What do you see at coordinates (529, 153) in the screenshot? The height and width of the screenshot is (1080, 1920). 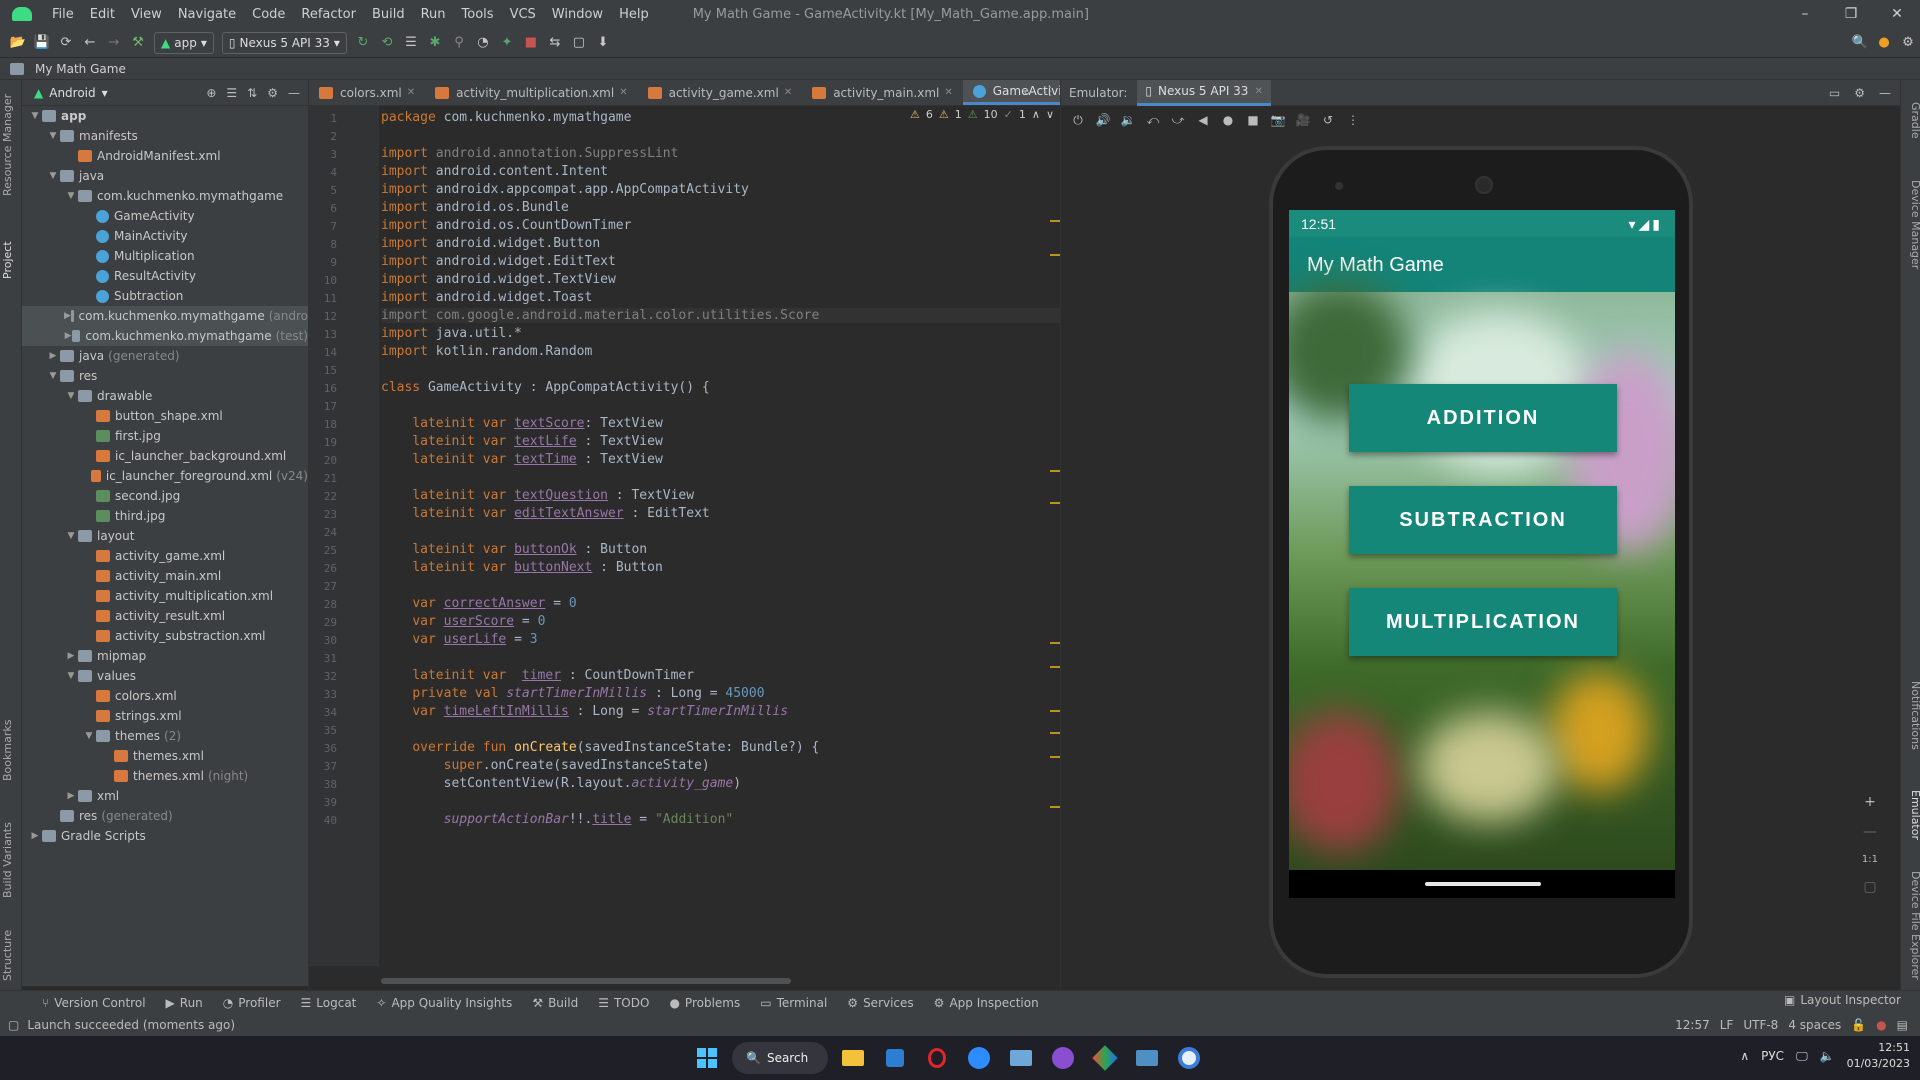 I see `code-line: import android.annotation.SuppressLint` at bounding box center [529, 153].